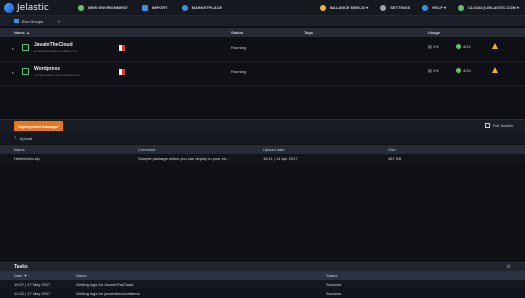  What do you see at coordinates (105, 284) in the screenshot?
I see `task-name: Getting logs for JavaInTheCloud` at bounding box center [105, 284].